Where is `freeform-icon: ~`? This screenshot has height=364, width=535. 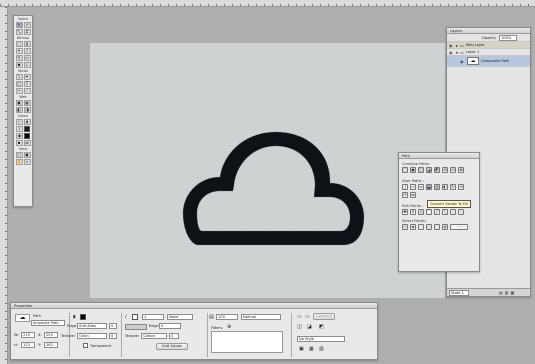
freeform-icon: ~ is located at coordinates (19, 91).